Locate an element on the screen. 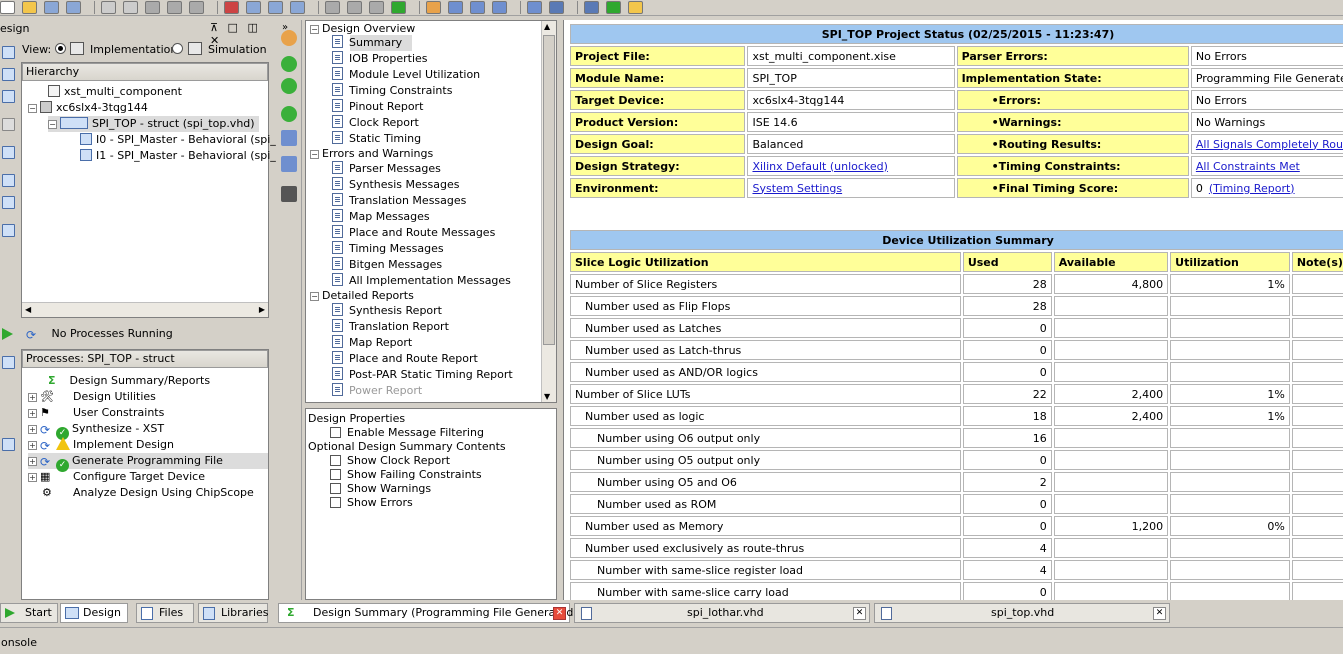  status-value: Xilinx Default (unlocked) is located at coordinates (851, 166).